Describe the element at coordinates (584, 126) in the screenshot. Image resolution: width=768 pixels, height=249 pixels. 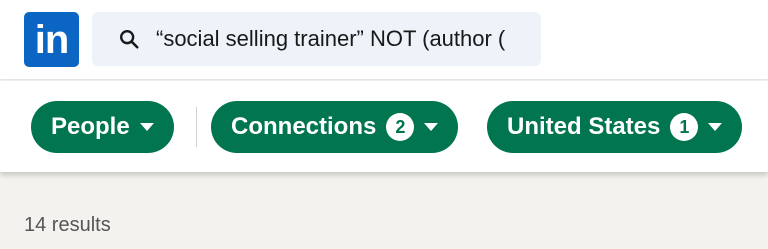
I see `filter-label: United States` at that location.